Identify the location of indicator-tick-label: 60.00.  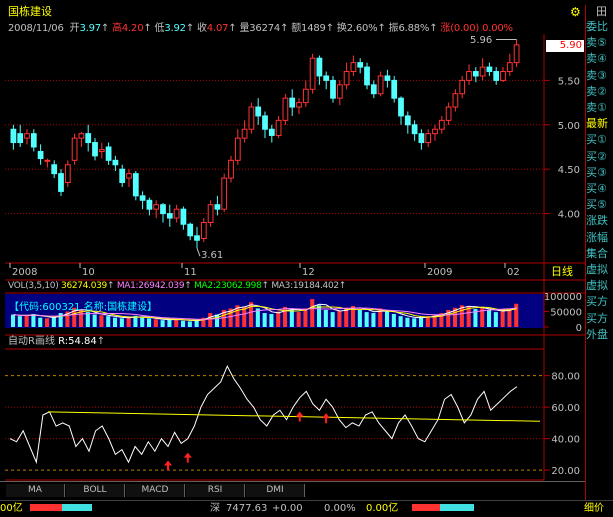
(565, 408).